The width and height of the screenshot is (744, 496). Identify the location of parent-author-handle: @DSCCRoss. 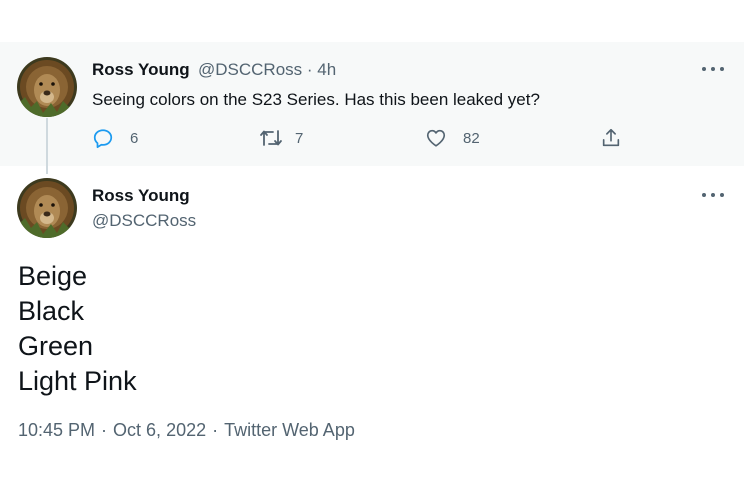
(250, 69).